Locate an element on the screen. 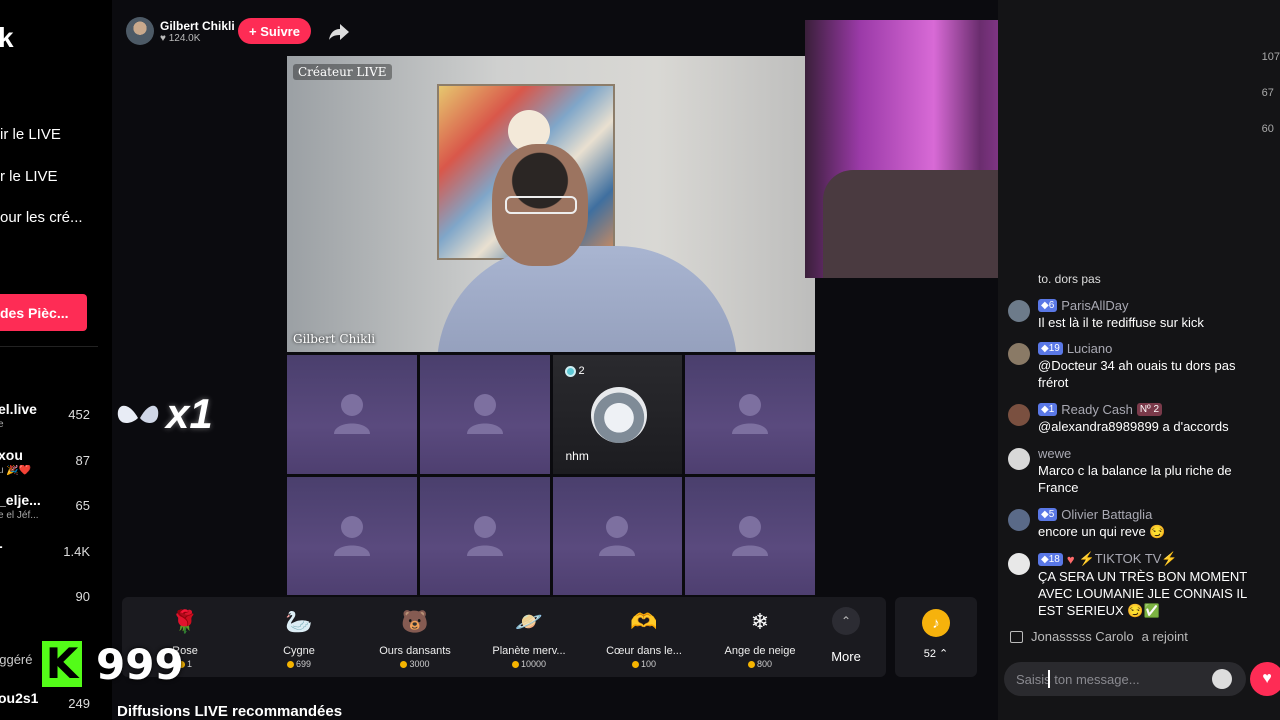  heart-like-icon: ♥ is located at coordinates (1265, 679).